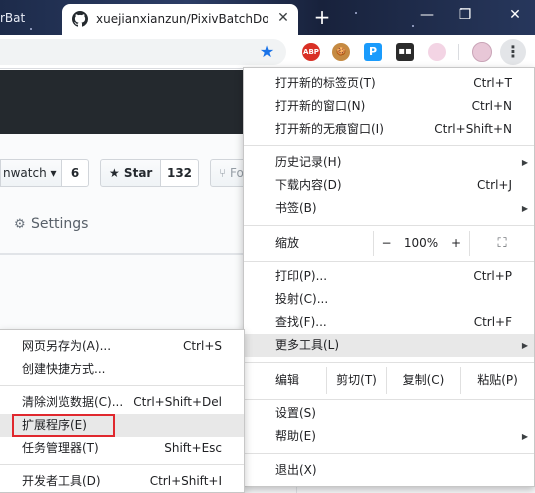 This screenshot has height=493, width=535. What do you see at coordinates (465, 16) in the screenshot?
I see `restore-button: ❐` at bounding box center [465, 16].